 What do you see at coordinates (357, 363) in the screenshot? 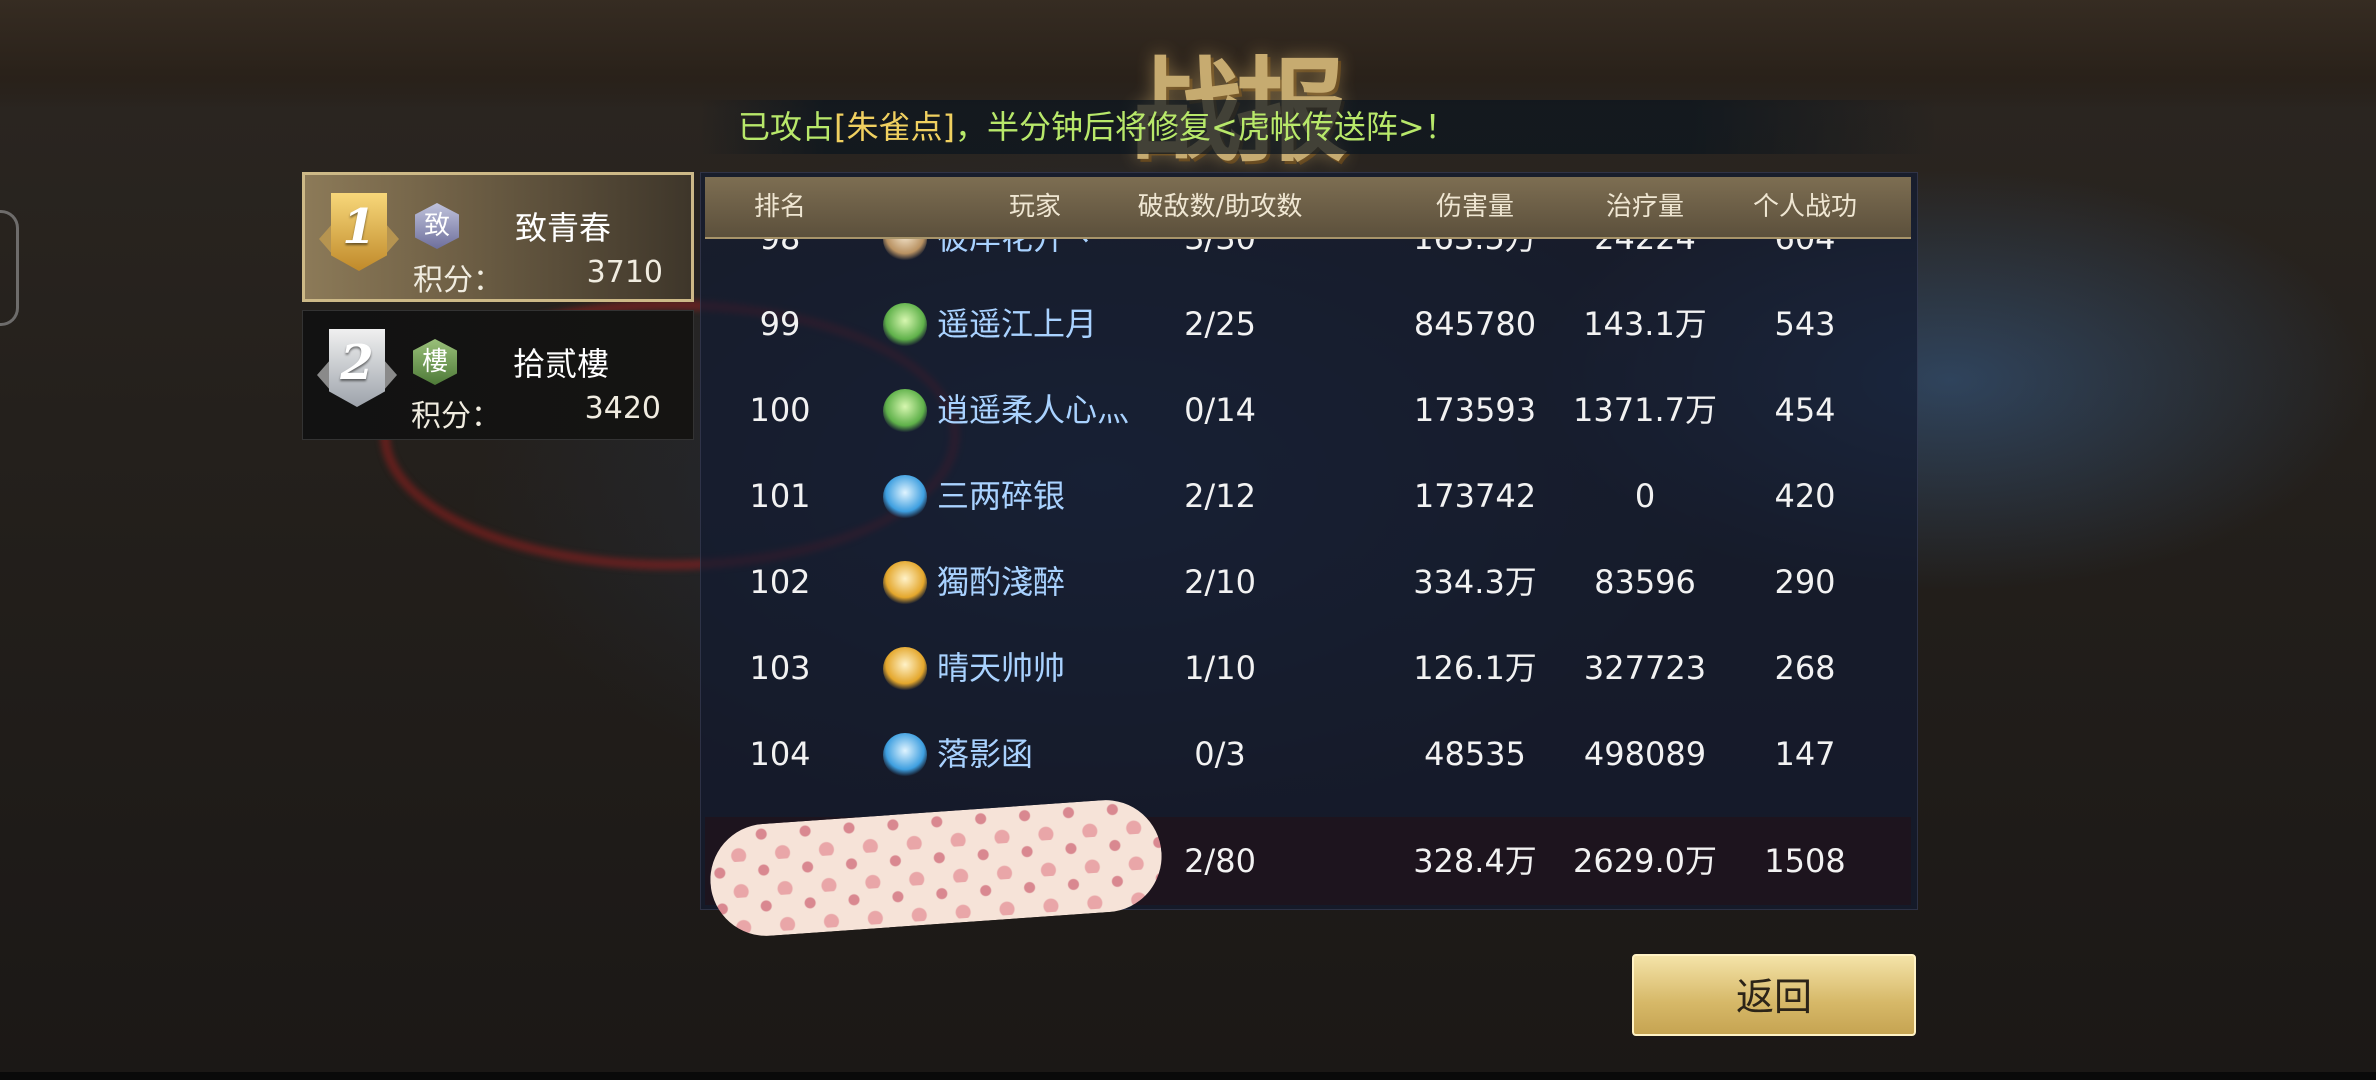
I see `team-rank-number: 2` at bounding box center [357, 363].